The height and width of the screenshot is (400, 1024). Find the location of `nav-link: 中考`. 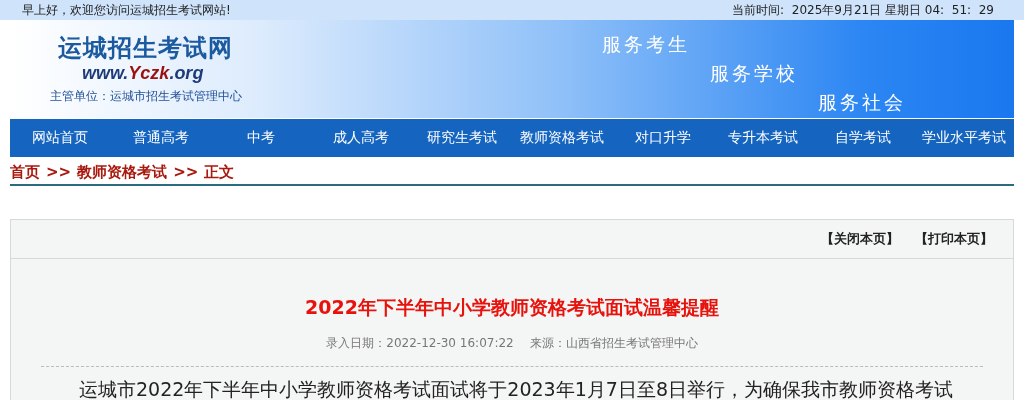

nav-link: 中考 is located at coordinates (261, 138).